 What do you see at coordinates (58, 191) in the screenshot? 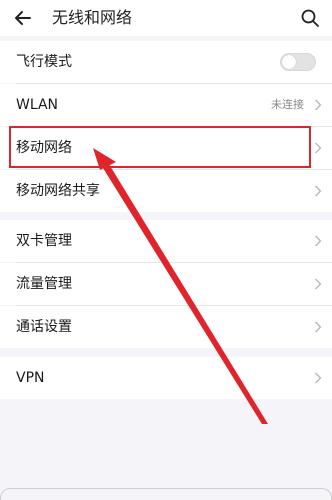
I see `tethering-label: 移动网络共享` at bounding box center [58, 191].